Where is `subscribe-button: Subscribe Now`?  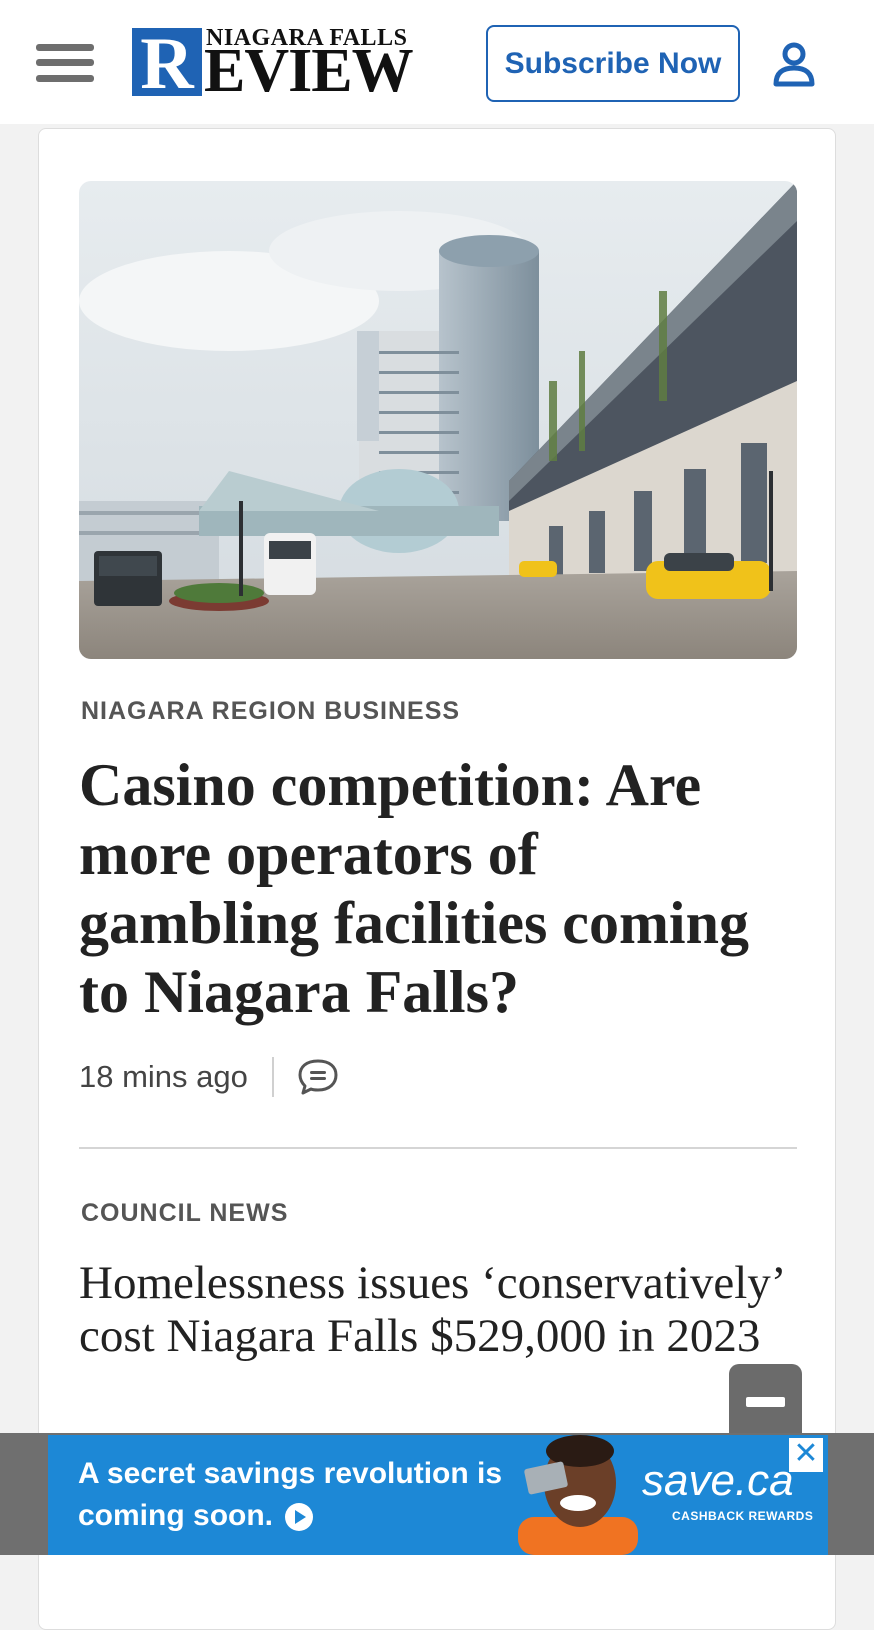 subscribe-button: Subscribe Now is located at coordinates (613, 63).